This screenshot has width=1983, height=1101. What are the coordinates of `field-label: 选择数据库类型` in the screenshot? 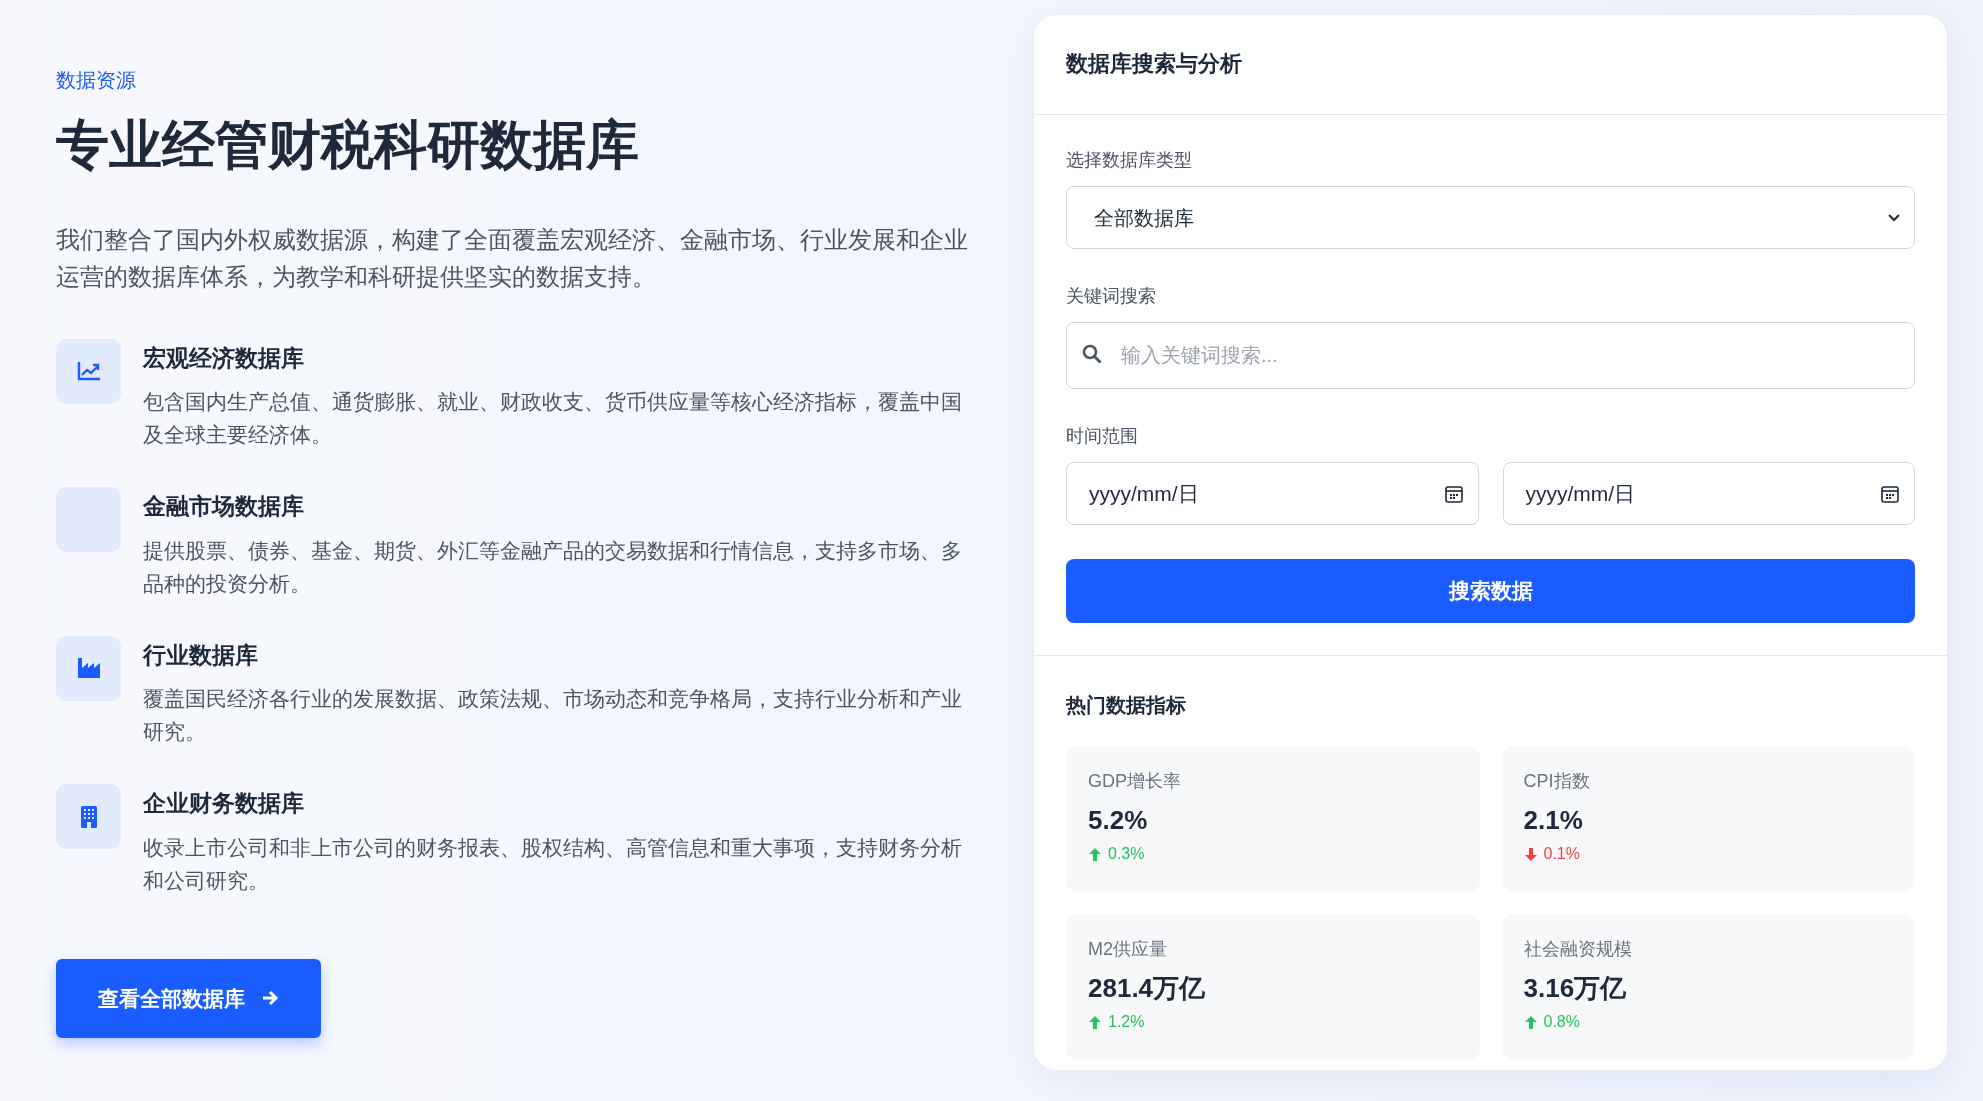 It's located at (1129, 160).